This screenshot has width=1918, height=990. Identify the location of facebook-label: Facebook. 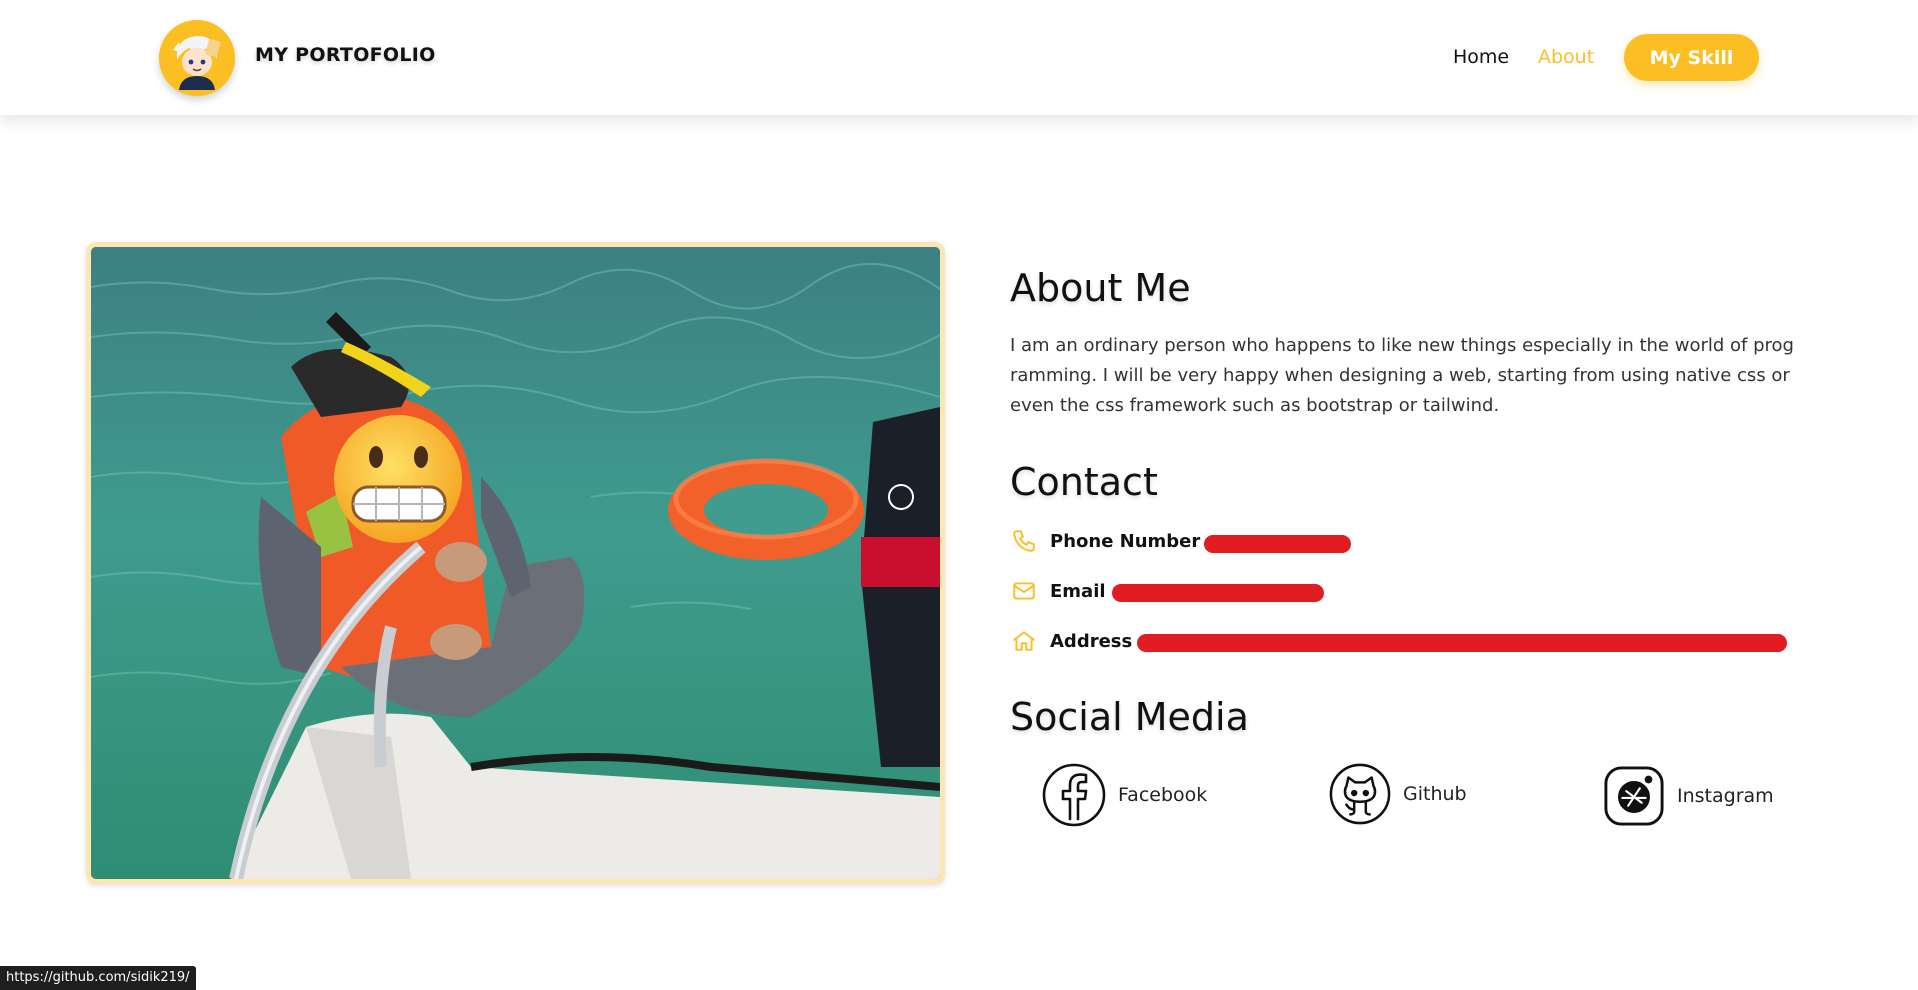
(1163, 795).